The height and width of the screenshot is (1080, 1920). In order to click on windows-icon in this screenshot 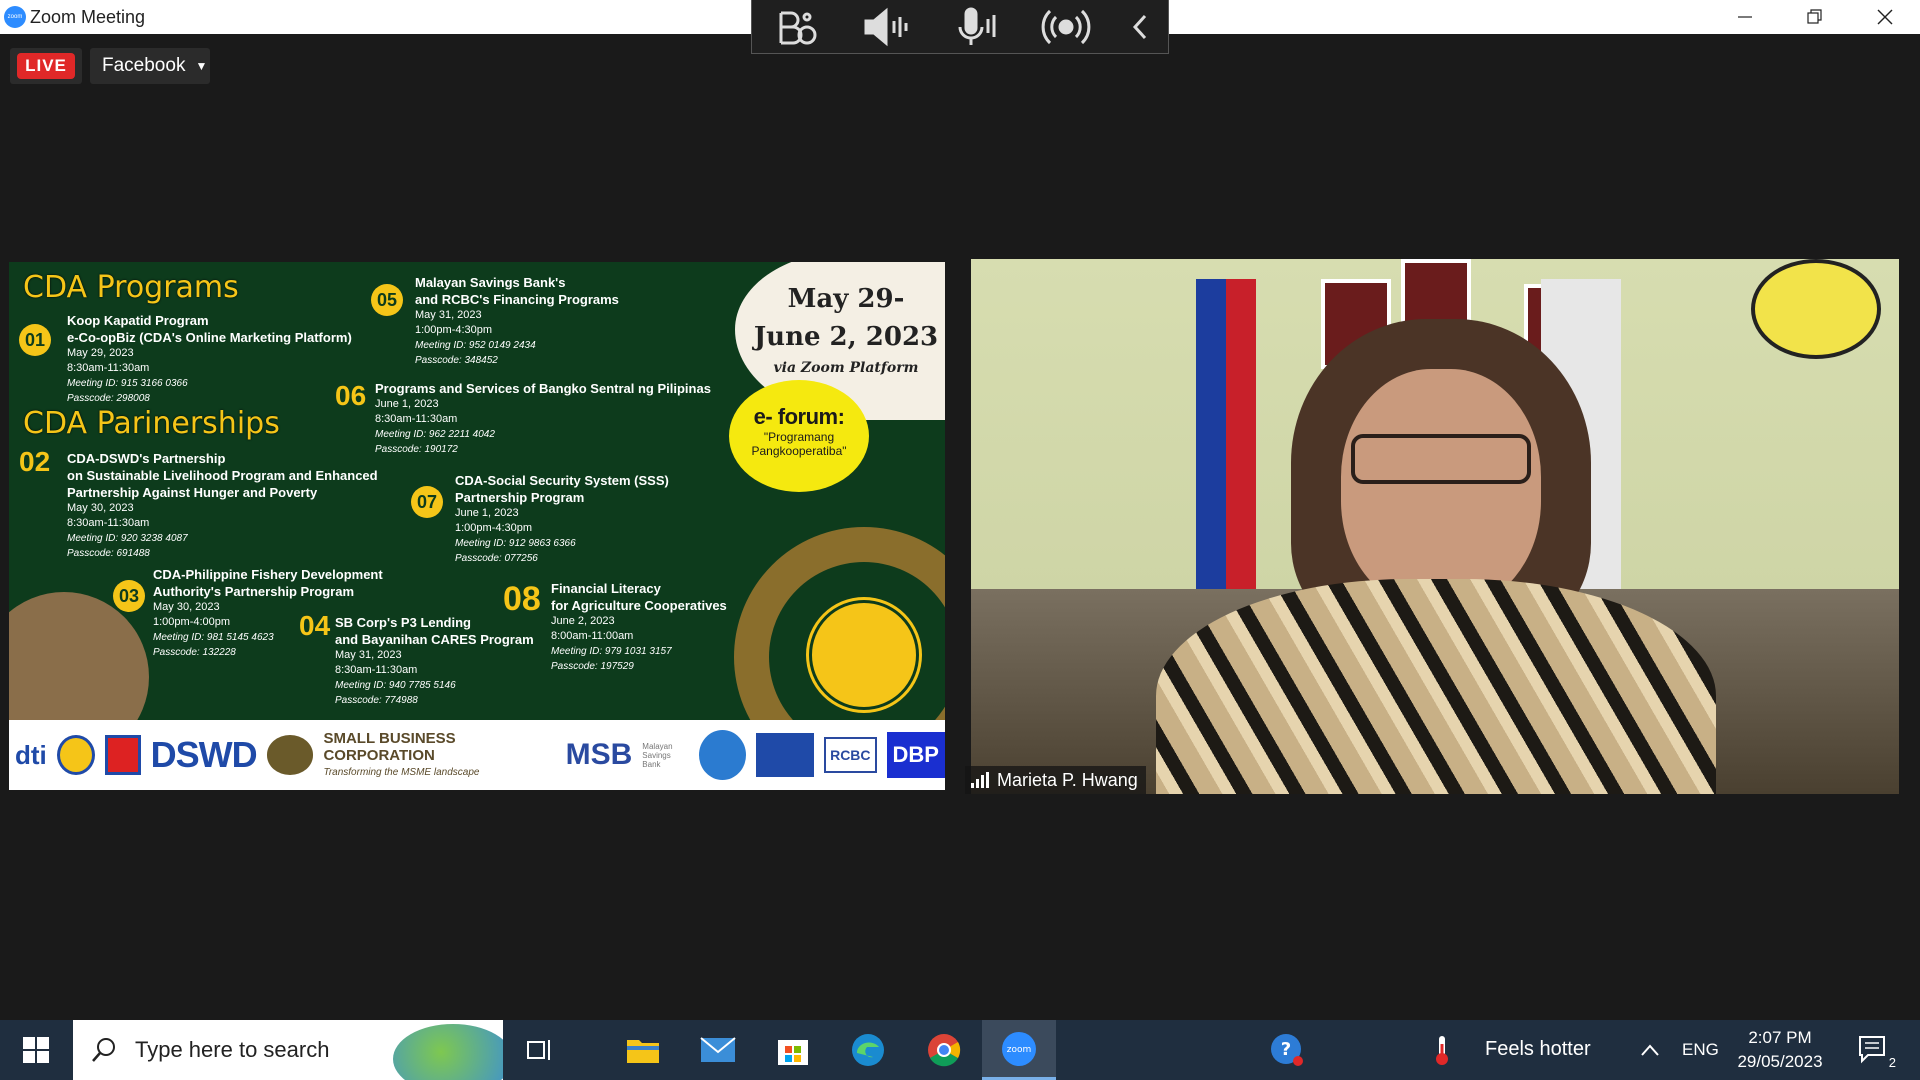, I will do `click(36, 1050)`.